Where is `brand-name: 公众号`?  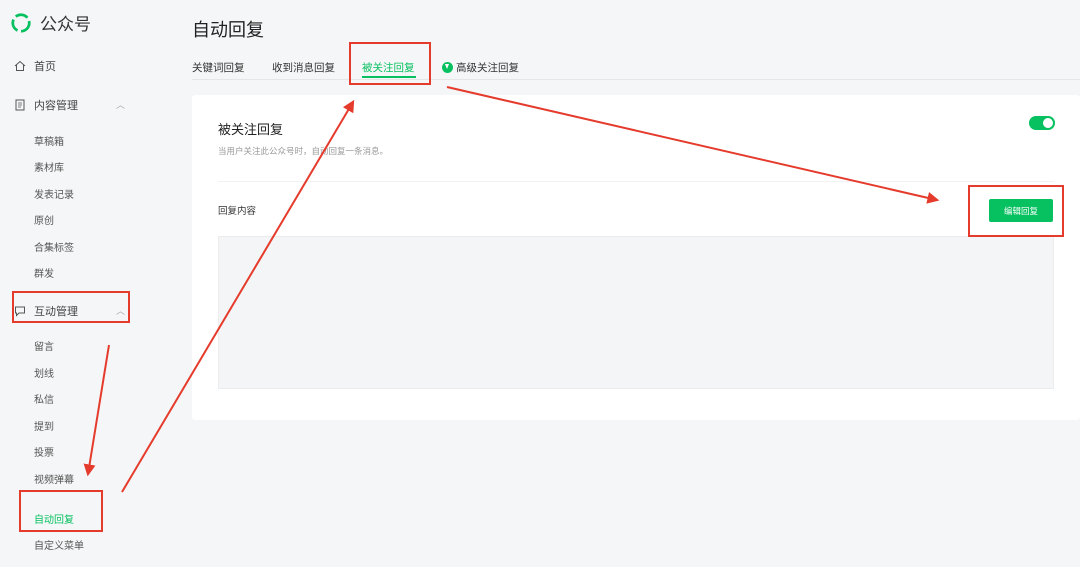 brand-name: 公众号 is located at coordinates (65, 25).